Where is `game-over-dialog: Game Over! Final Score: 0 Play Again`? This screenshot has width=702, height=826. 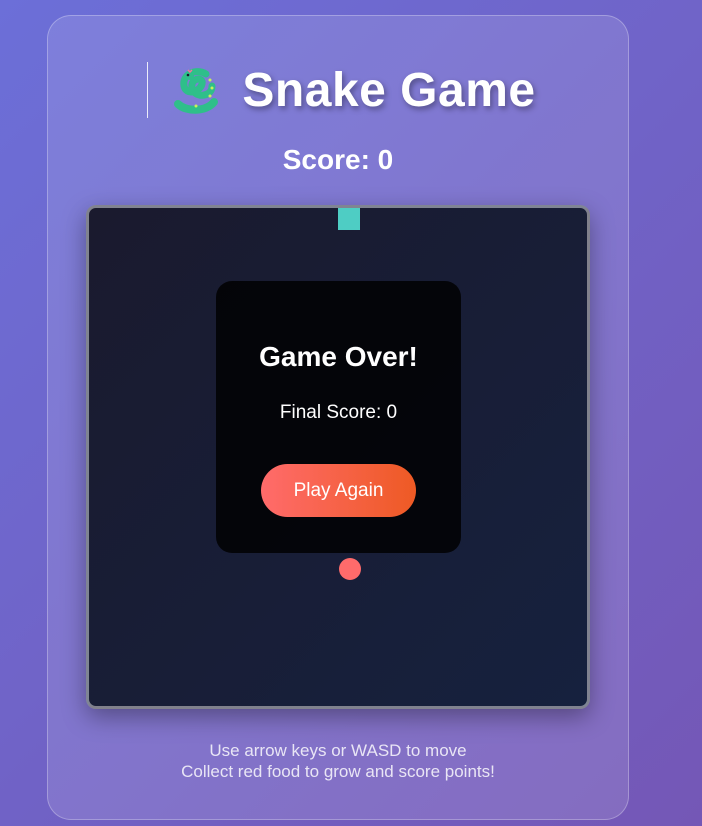
game-over-dialog: Game Over! Final Score: 0 Play Again is located at coordinates (338, 417).